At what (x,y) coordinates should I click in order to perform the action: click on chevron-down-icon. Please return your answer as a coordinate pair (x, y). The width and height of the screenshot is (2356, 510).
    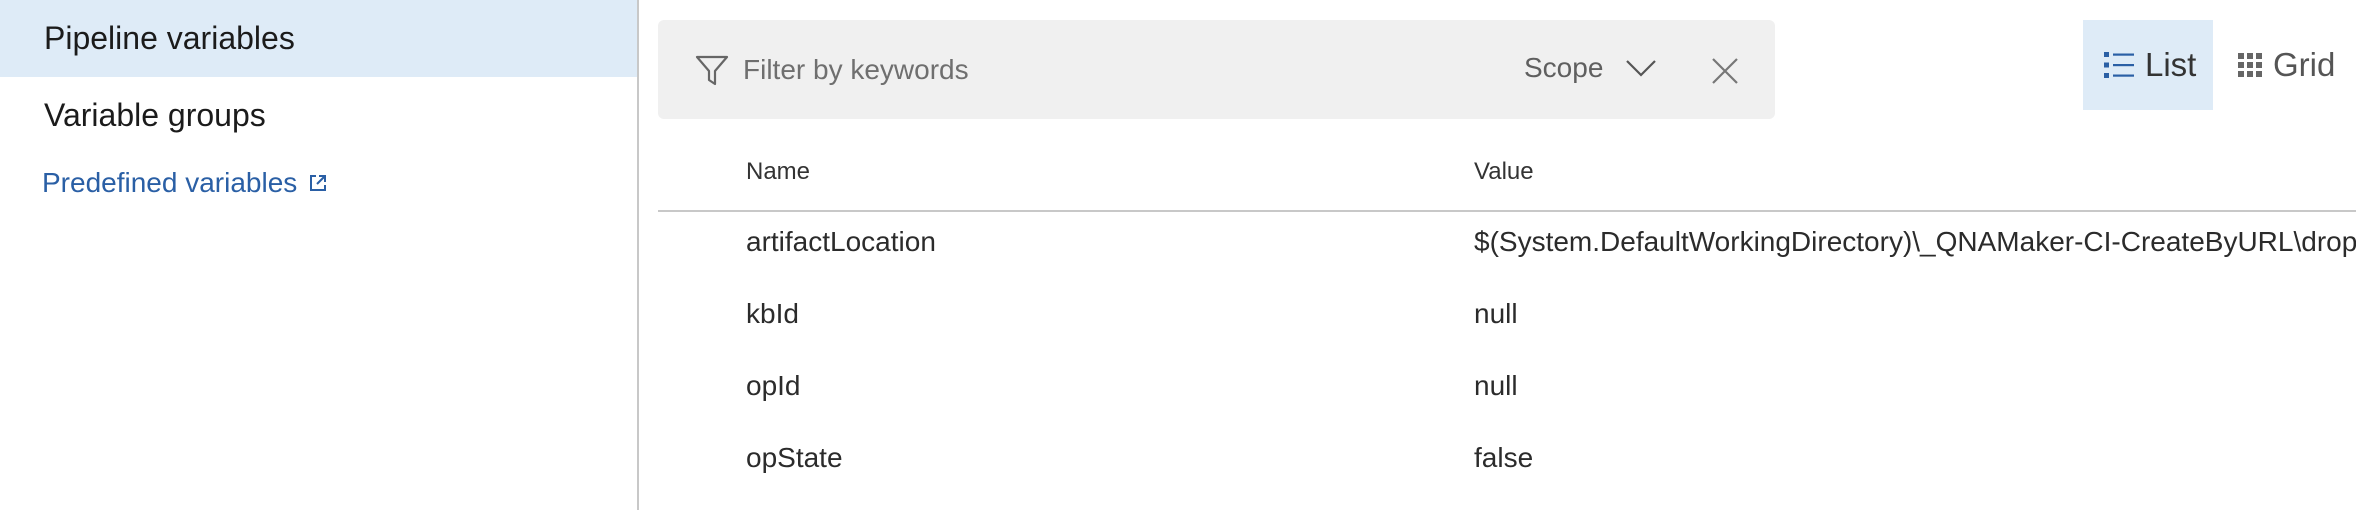
    Looking at the image, I should click on (1641, 68).